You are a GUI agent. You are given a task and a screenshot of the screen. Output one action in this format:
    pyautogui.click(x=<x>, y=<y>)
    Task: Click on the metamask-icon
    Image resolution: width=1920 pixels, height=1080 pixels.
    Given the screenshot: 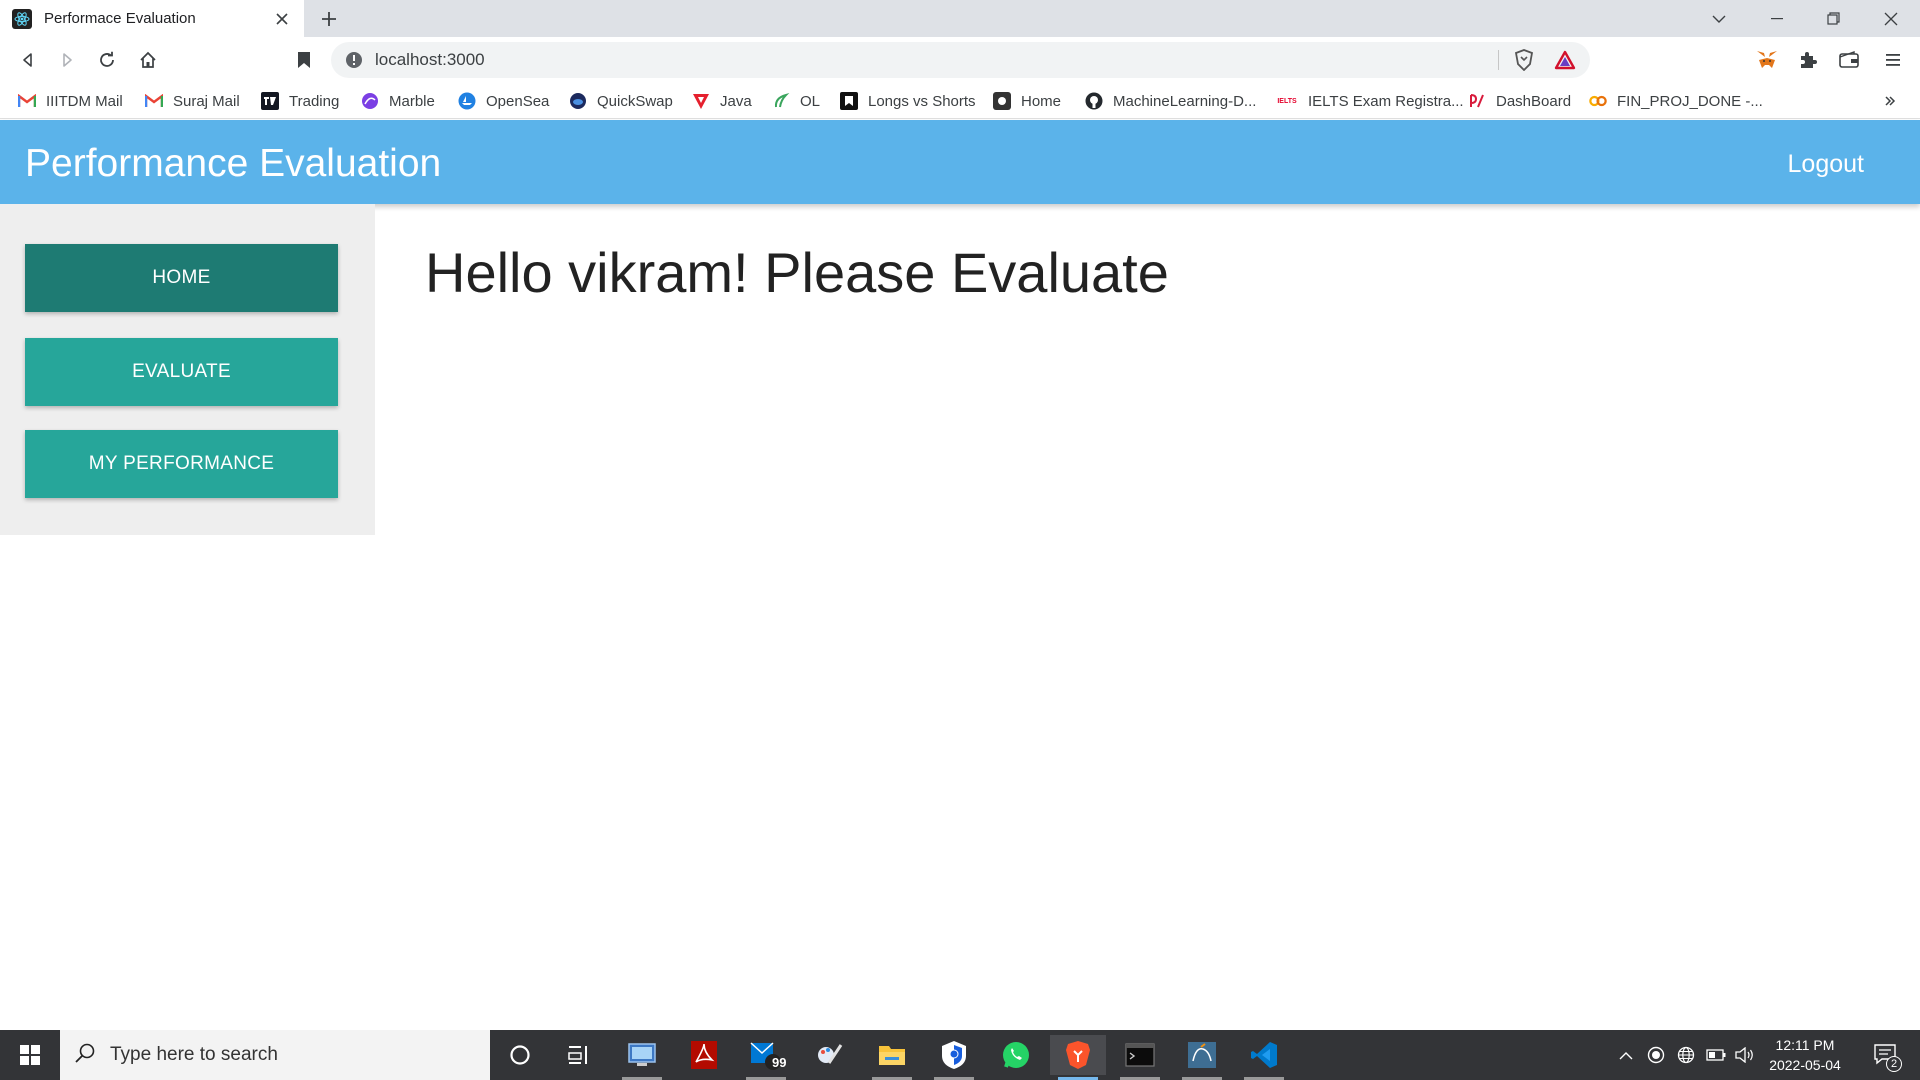 What is the action you would take?
    pyautogui.click(x=1767, y=60)
    